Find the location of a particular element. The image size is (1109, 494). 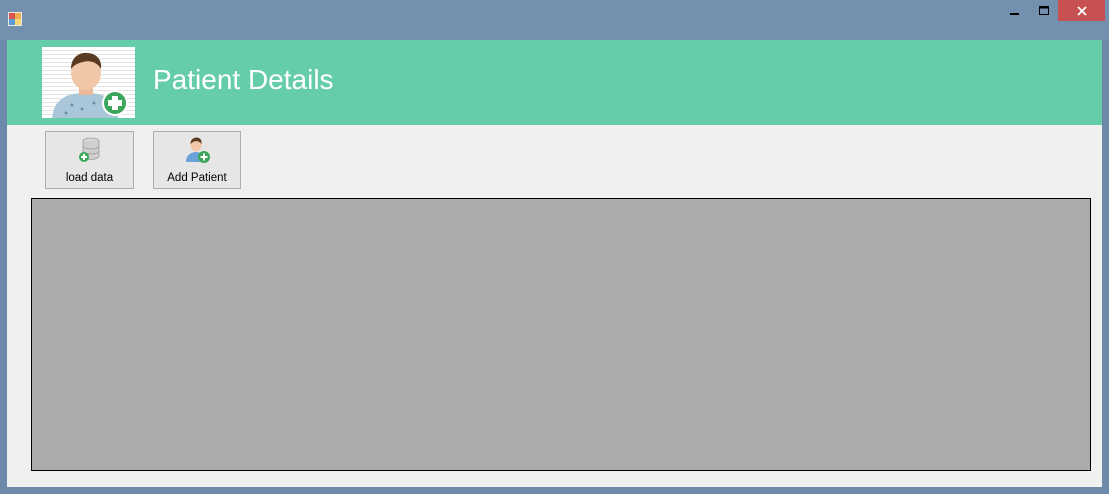

patient-avatar is located at coordinates (88, 82).